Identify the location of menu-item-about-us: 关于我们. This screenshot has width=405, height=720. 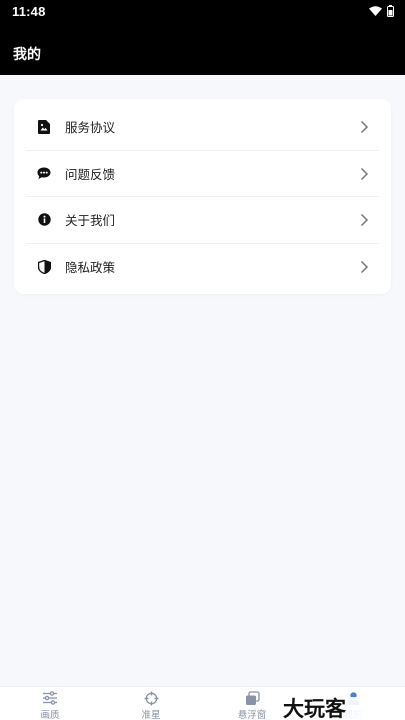
(202, 219).